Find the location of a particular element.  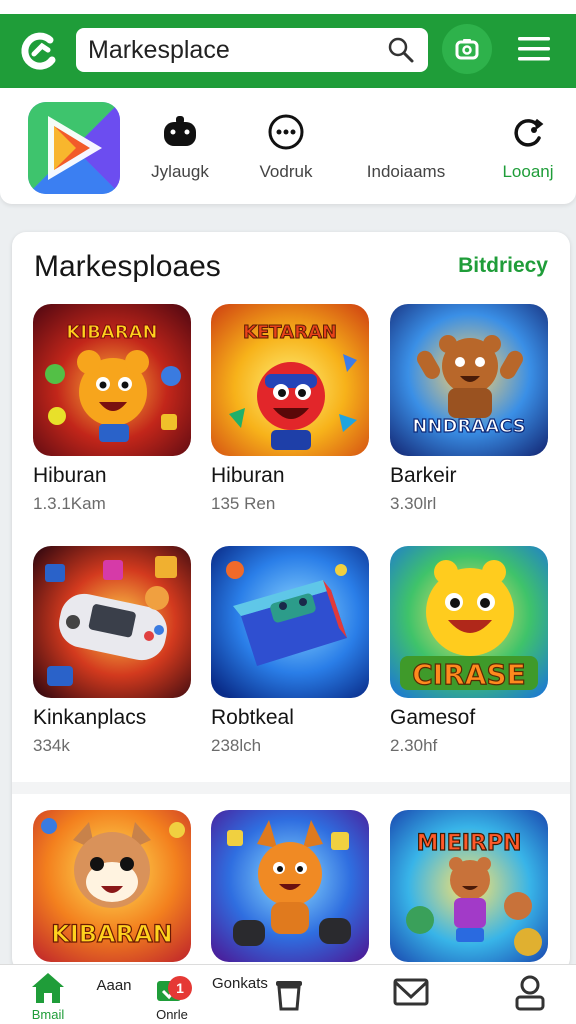

app-icon: KETARAN is located at coordinates (290, 380).